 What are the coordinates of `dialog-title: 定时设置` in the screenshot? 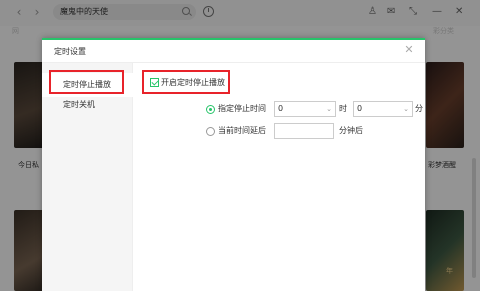 It's located at (70, 51).